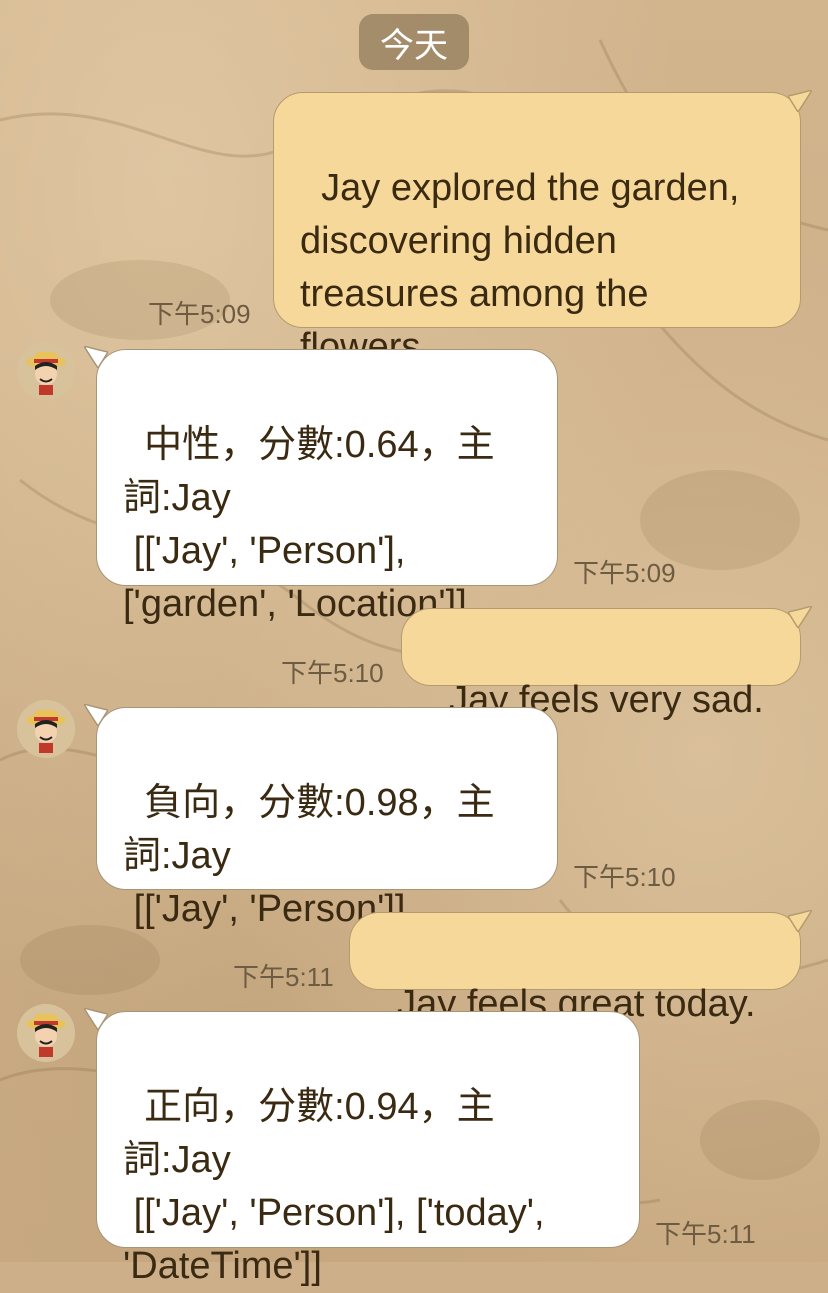  What do you see at coordinates (601, 664) in the screenshot?
I see `outgoing-message-bubble: Jay feels very sad.` at bounding box center [601, 664].